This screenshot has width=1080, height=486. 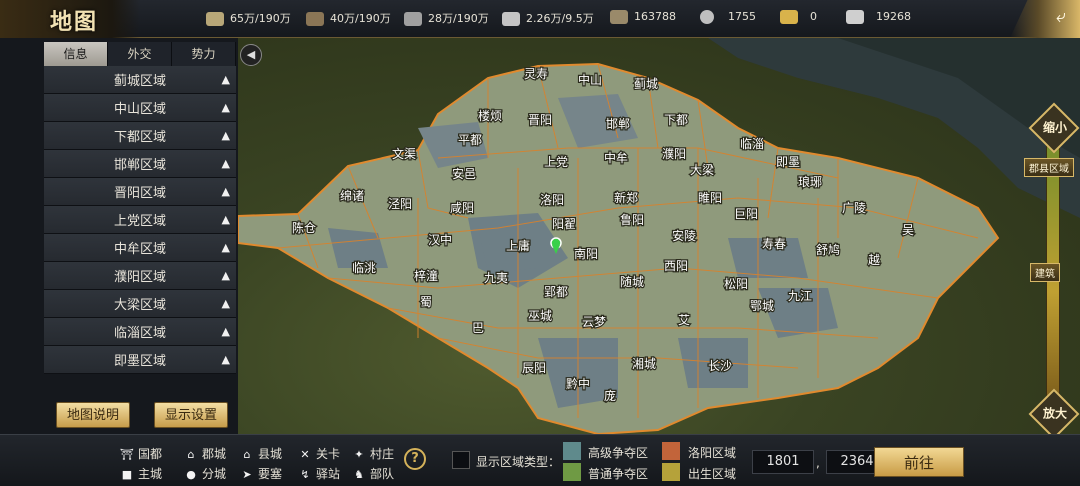 I want to click on region-label: 濮阳区域, so click(x=139, y=277).